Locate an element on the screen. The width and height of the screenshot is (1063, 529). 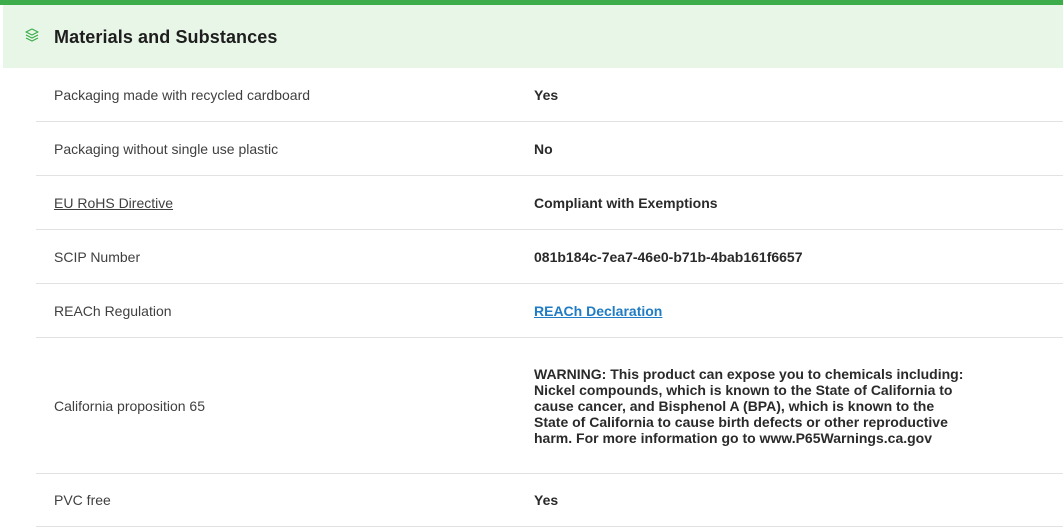
table-row: PVC free Yes is located at coordinates (549, 500).